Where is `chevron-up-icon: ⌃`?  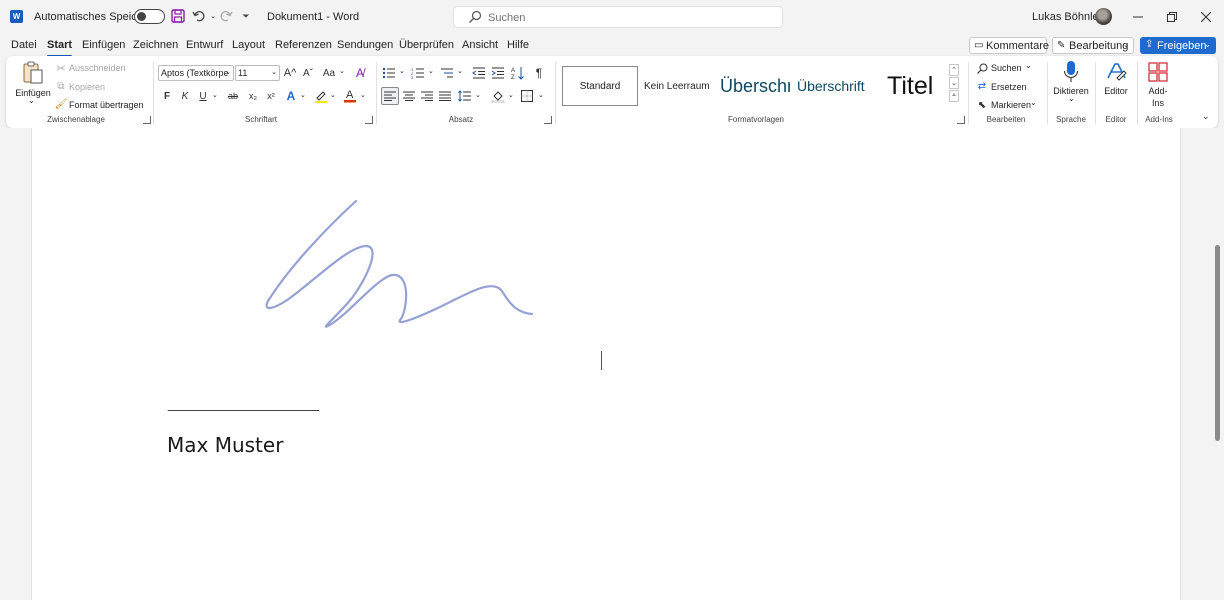 chevron-up-icon: ⌃ is located at coordinates (954, 70).